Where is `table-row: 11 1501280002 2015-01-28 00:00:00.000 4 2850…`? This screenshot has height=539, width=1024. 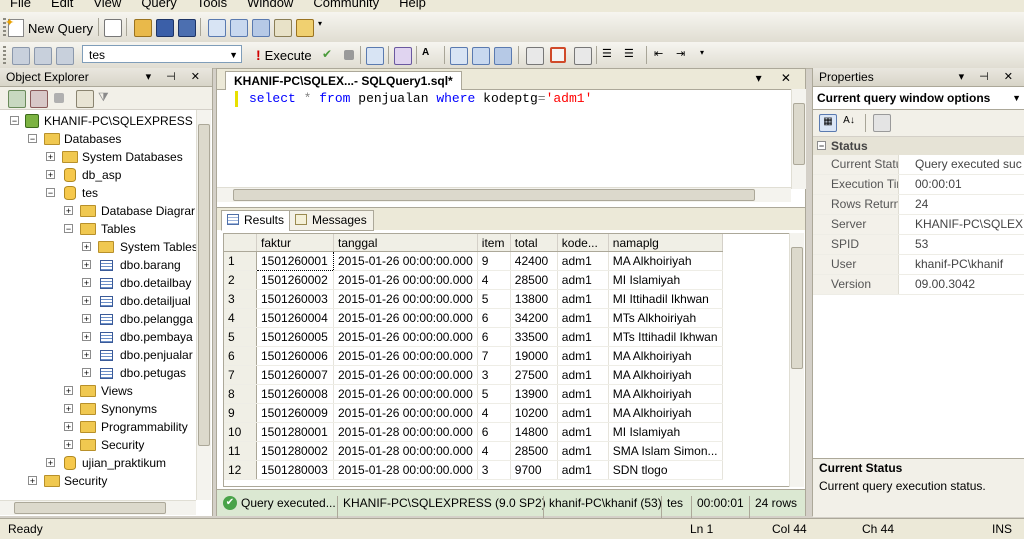
table-row: 11 1501280002 2015-01-28 00:00:00.000 4 2850… is located at coordinates (473, 451).